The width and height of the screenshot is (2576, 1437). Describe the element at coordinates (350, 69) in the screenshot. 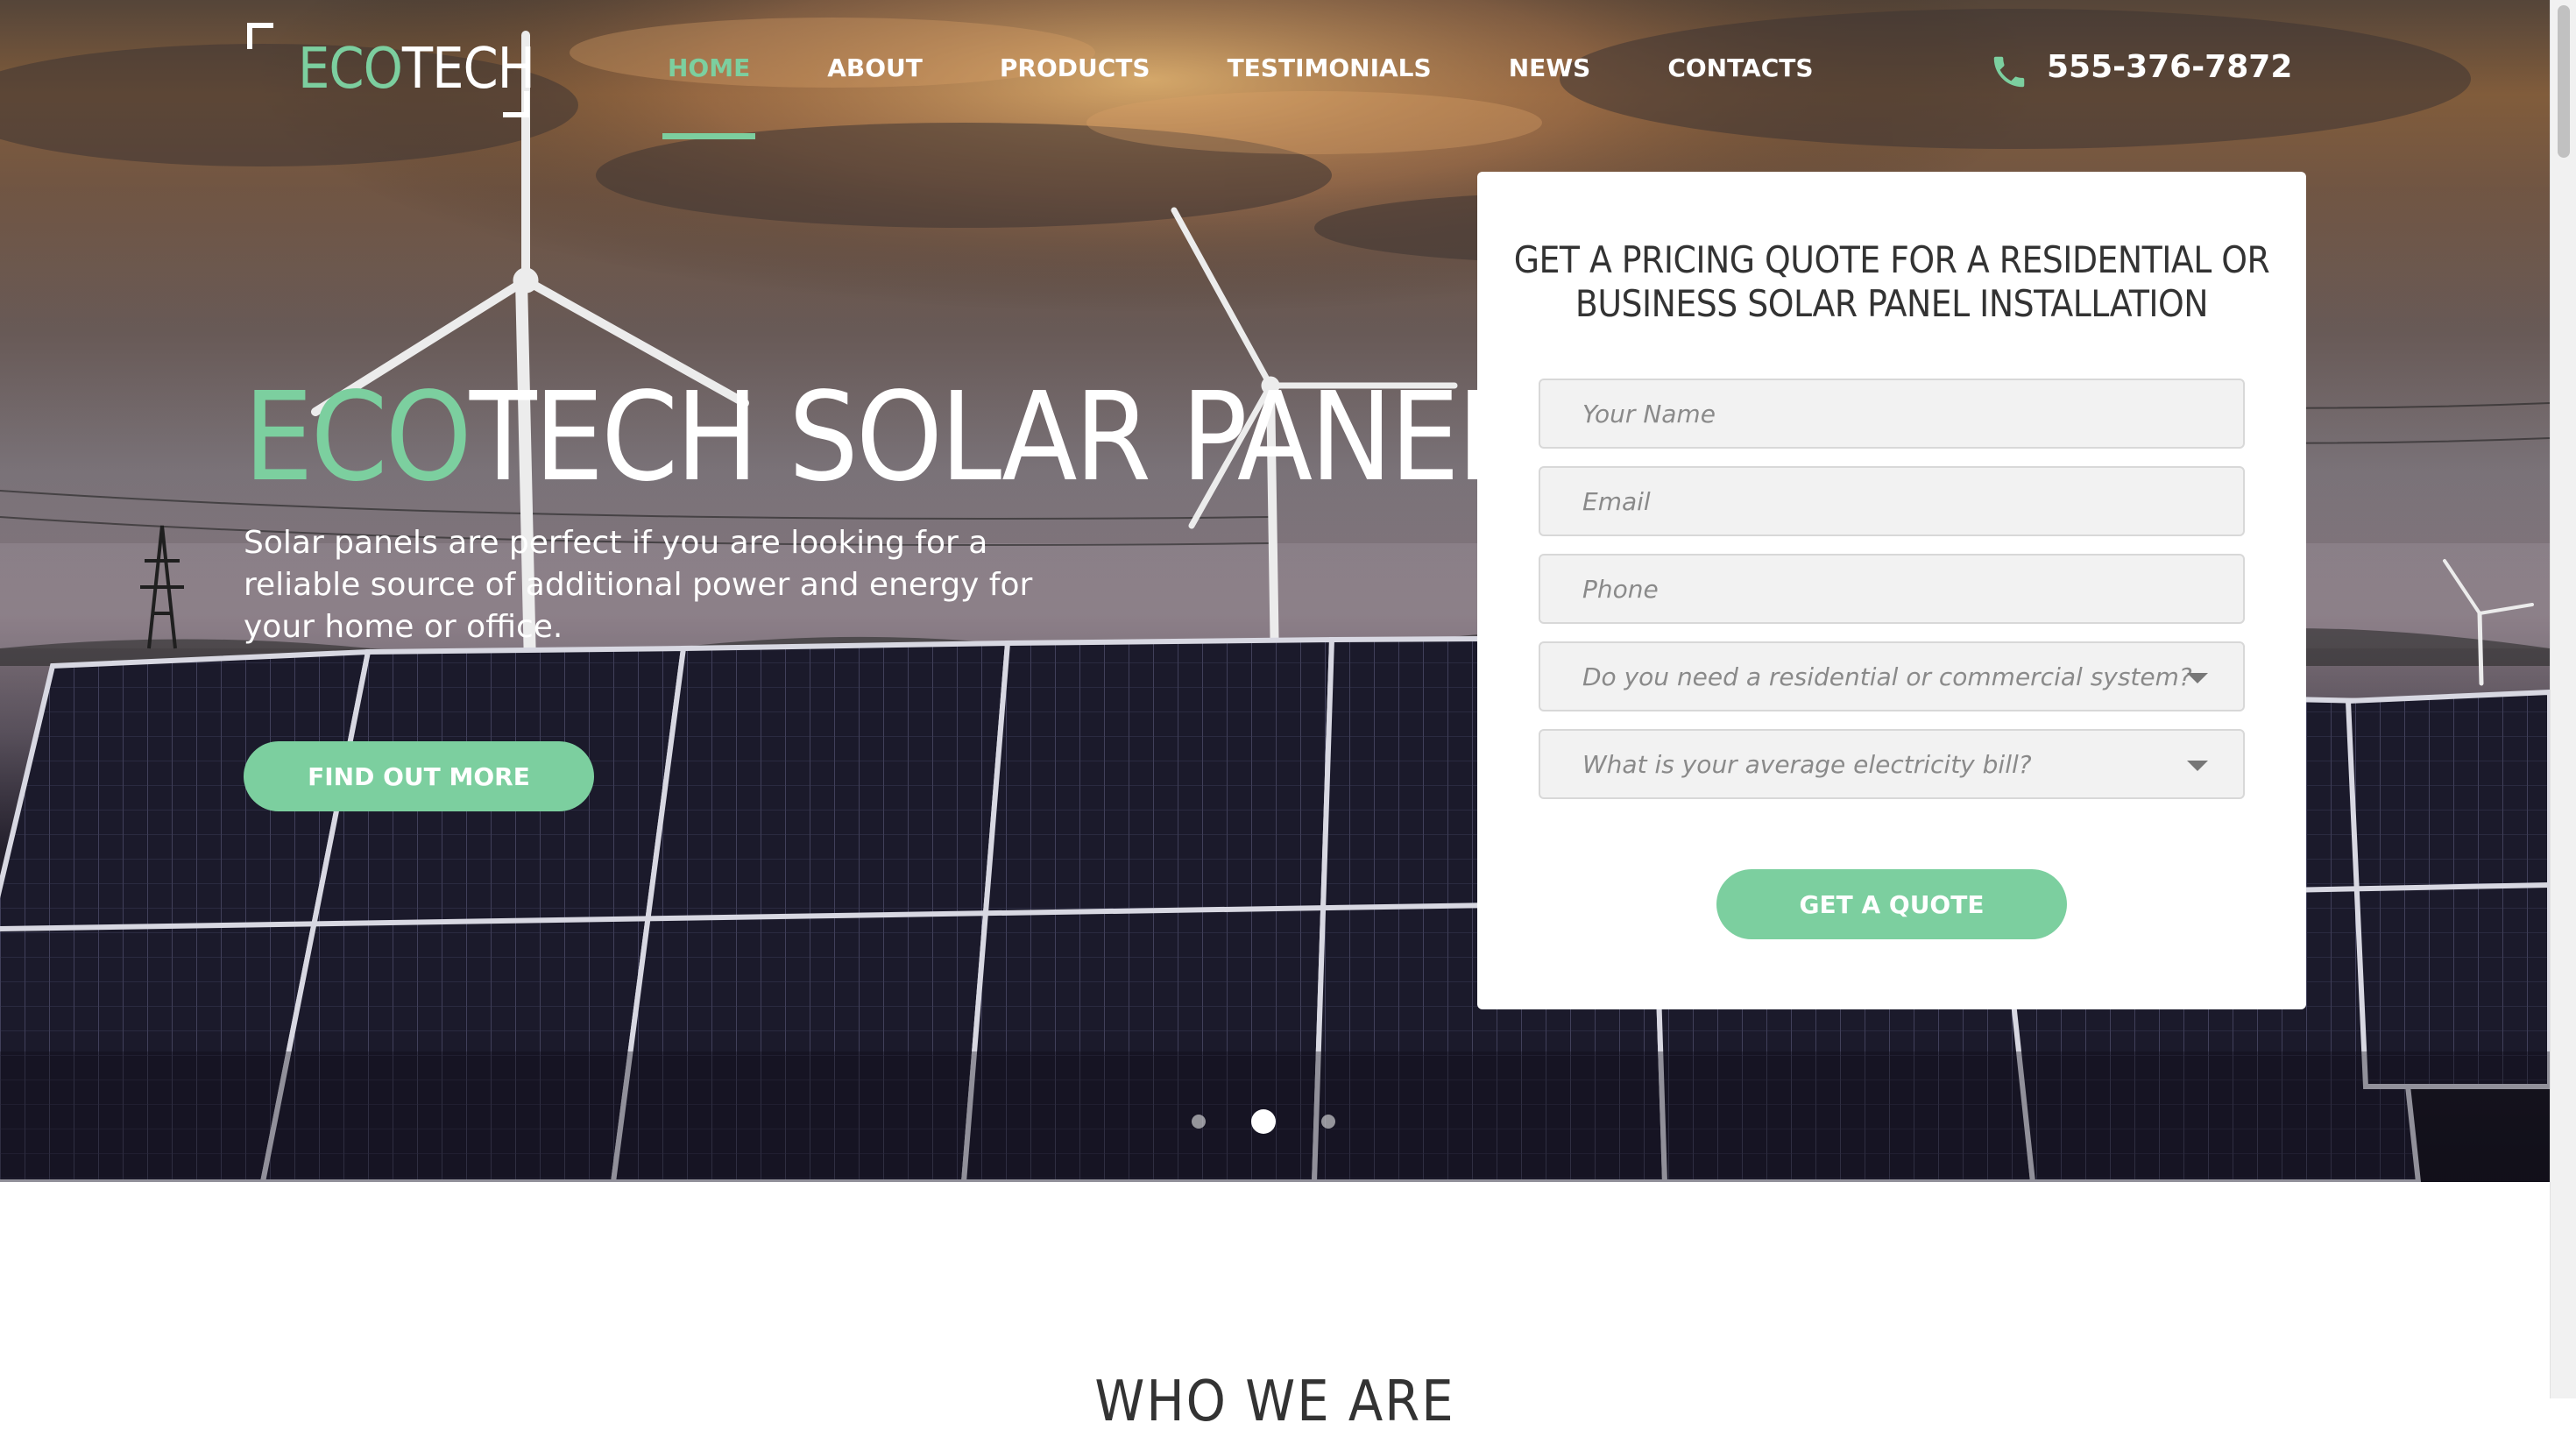

I see `logo-text-eco: ECO` at that location.